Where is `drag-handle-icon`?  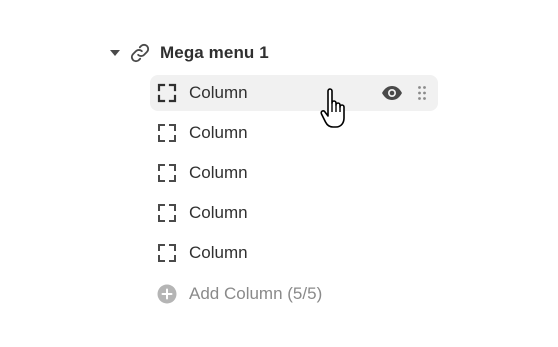
drag-handle-icon is located at coordinates (422, 93).